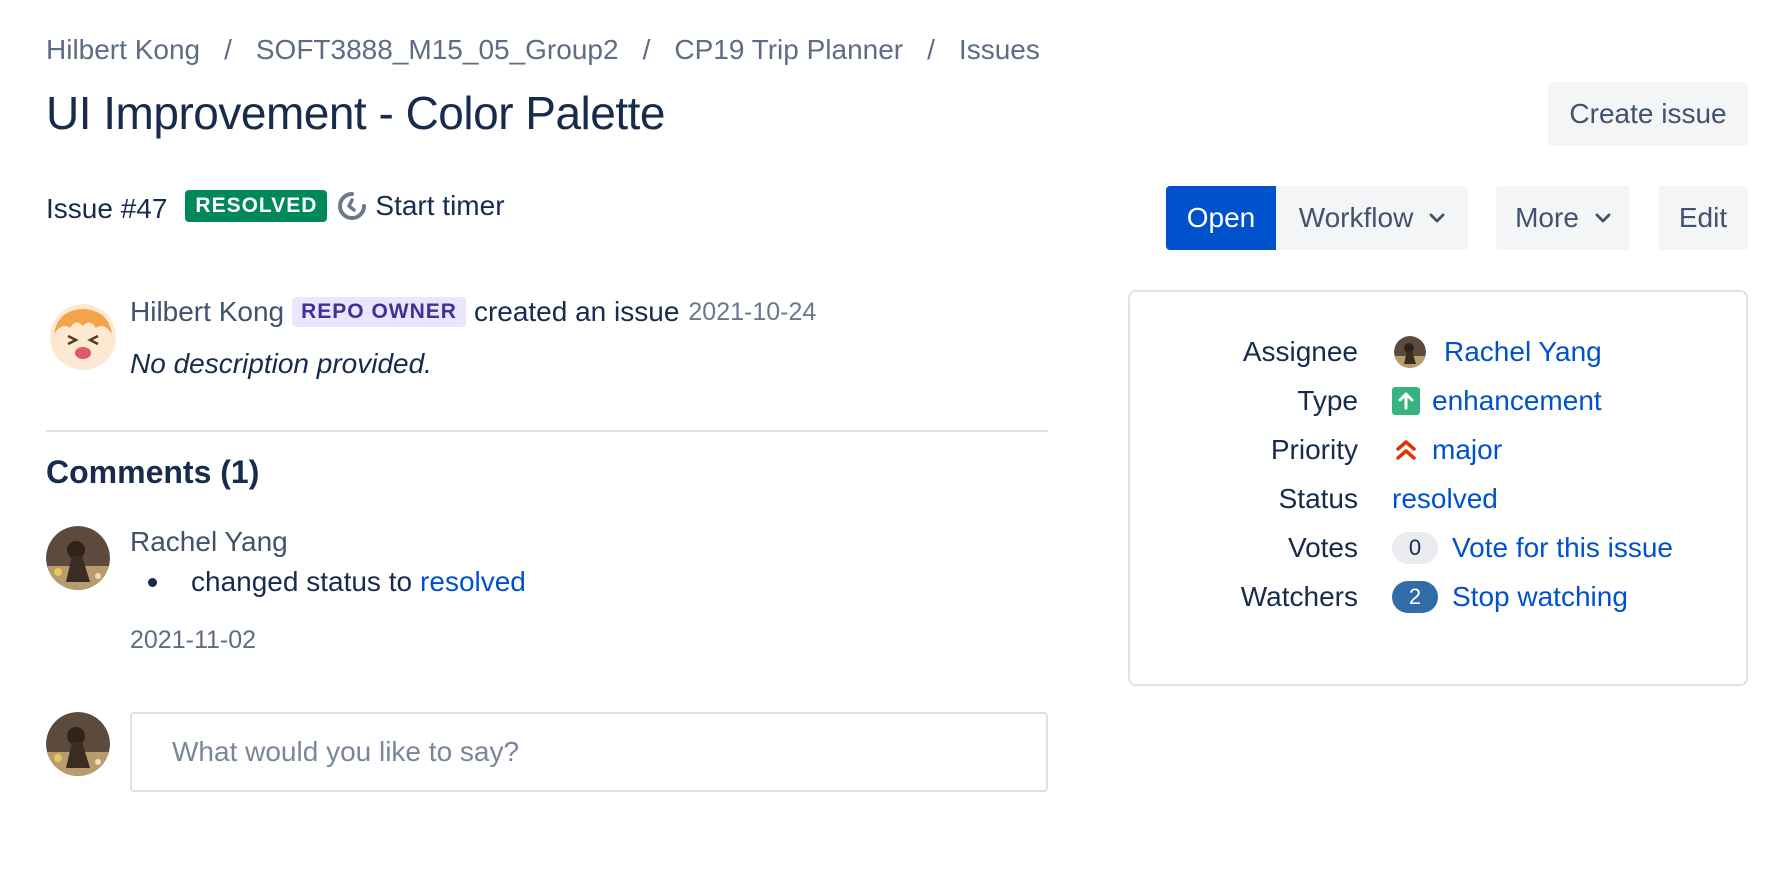  I want to click on watchers-row: Watchers 2 Stop watching, so click(1438, 597).